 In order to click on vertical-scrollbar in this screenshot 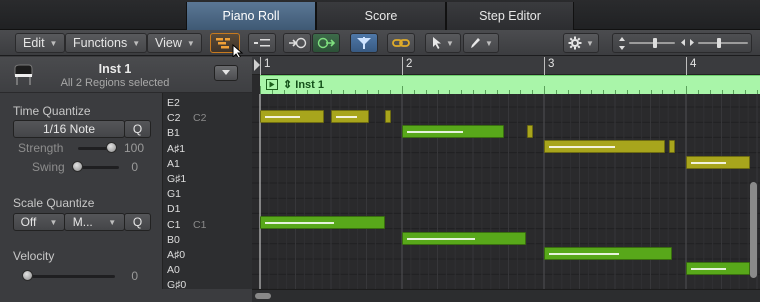, I will do `click(753, 191)`.